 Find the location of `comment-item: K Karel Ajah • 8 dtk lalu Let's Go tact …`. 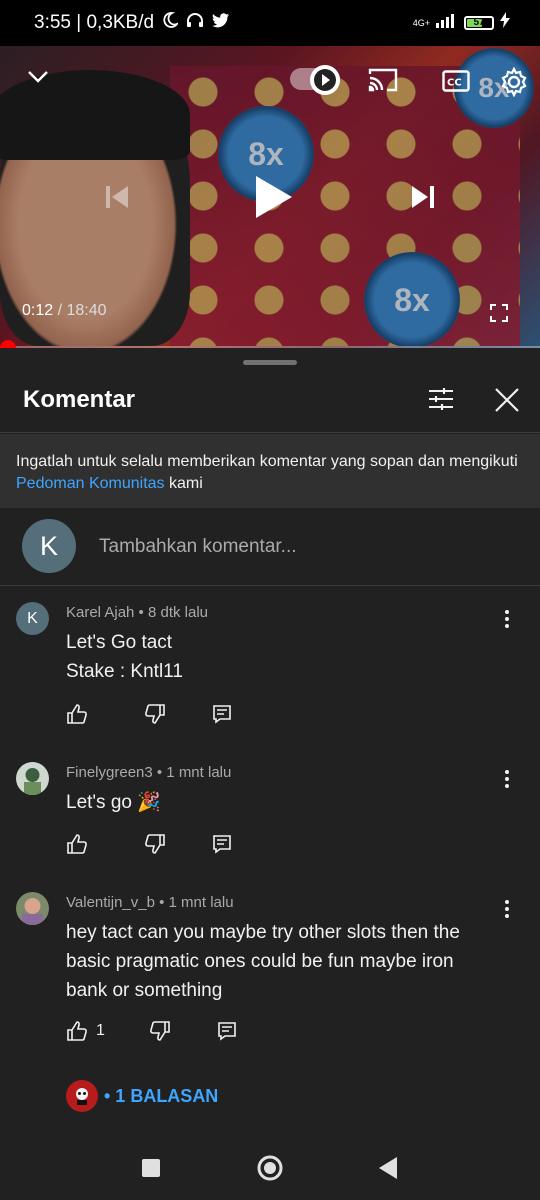

comment-item: K Karel Ajah • 8 dtk lalu Let's Go tact … is located at coordinates (270, 667).